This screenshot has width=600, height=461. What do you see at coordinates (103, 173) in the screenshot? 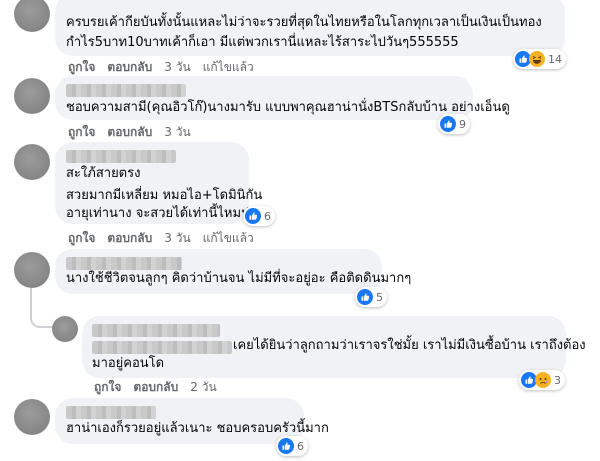
I see `comment-text-line: สะใภ้สายตรง` at bounding box center [103, 173].